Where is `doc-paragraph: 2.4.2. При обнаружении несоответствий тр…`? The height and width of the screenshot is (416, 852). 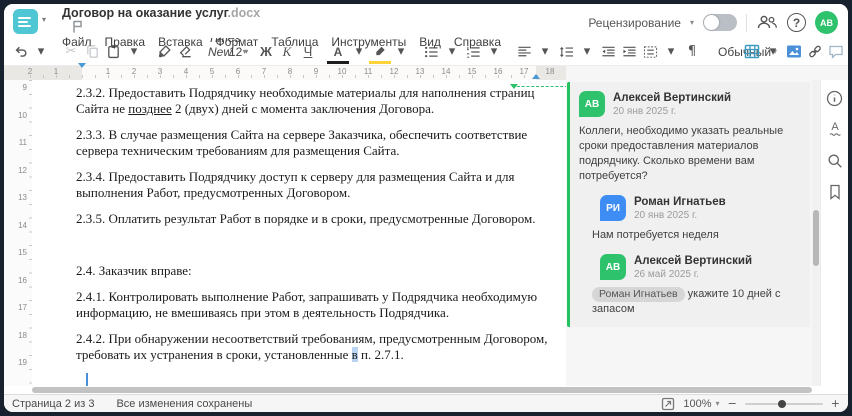 doc-paragraph: 2.4.2. При обнаружении несоответствий тр… is located at coordinates (315, 347).